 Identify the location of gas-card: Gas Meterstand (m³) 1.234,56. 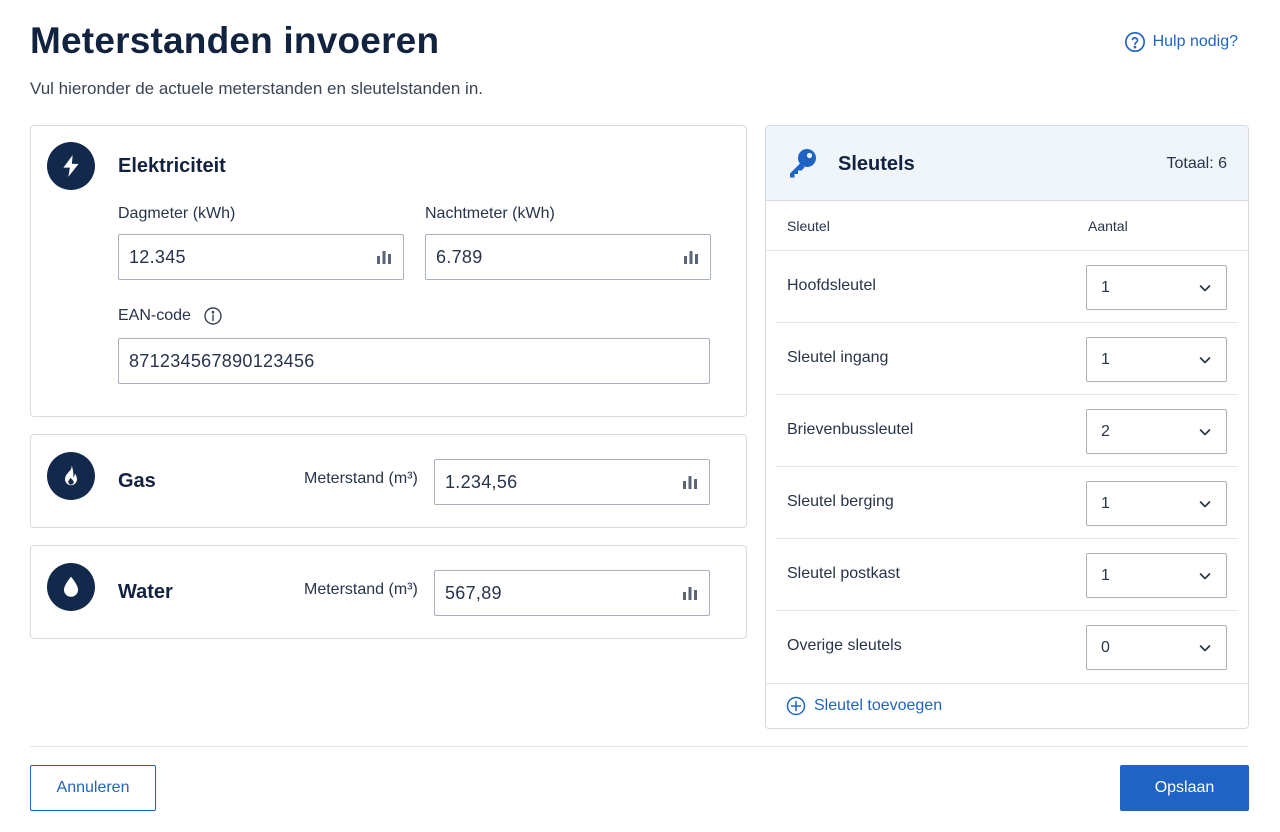
(388, 481).